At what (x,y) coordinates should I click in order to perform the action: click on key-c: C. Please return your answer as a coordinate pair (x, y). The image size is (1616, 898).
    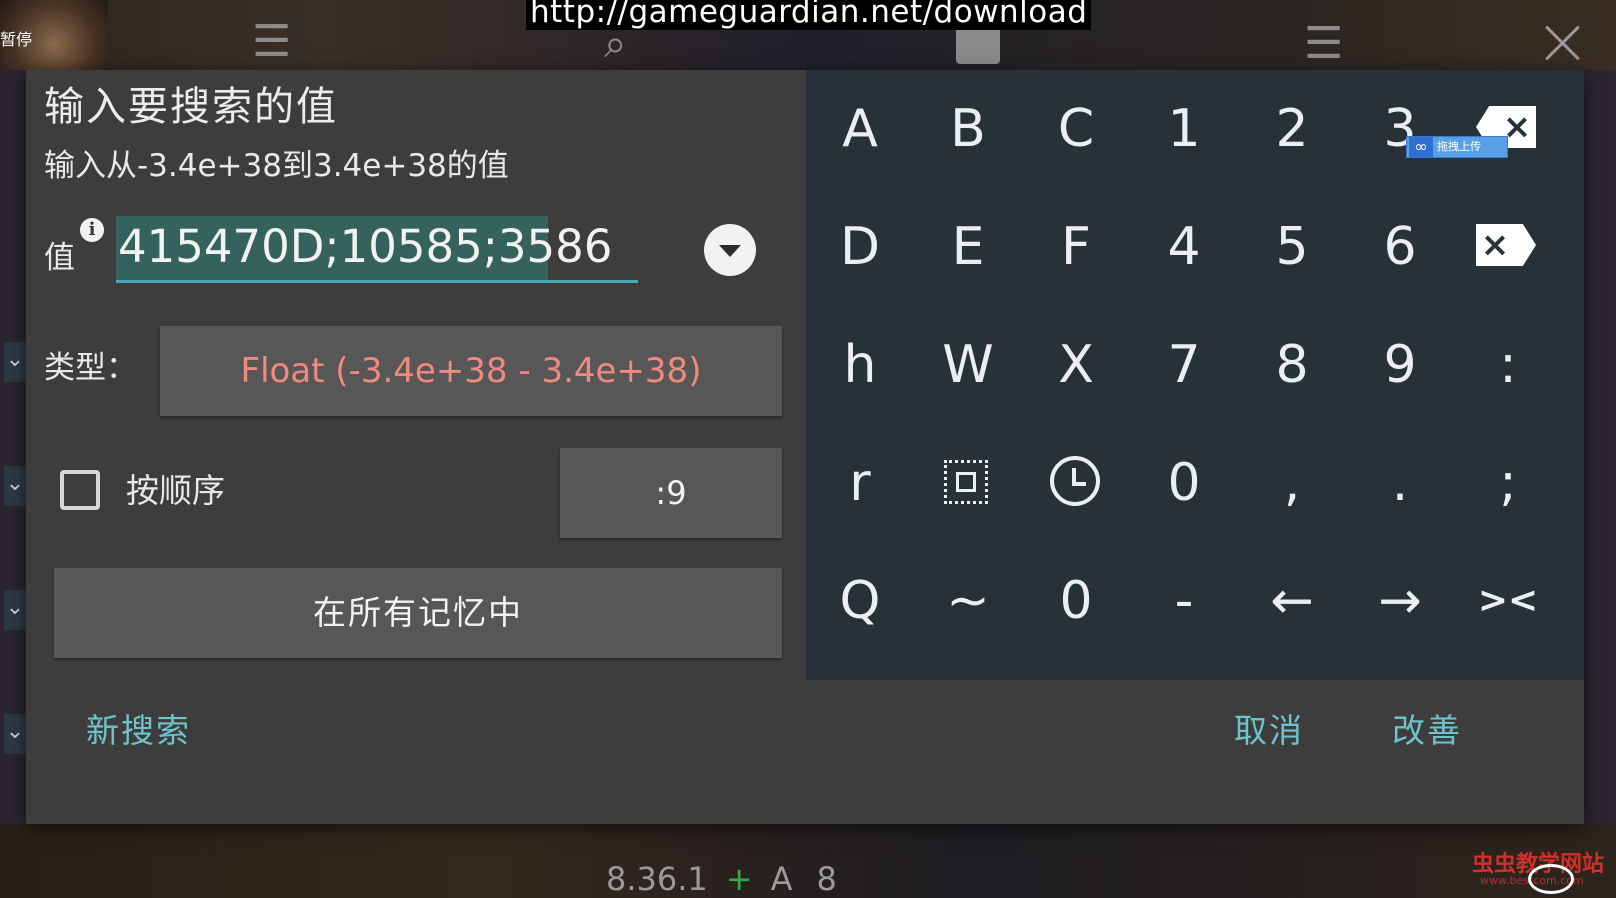
    Looking at the image, I should click on (1076, 129).